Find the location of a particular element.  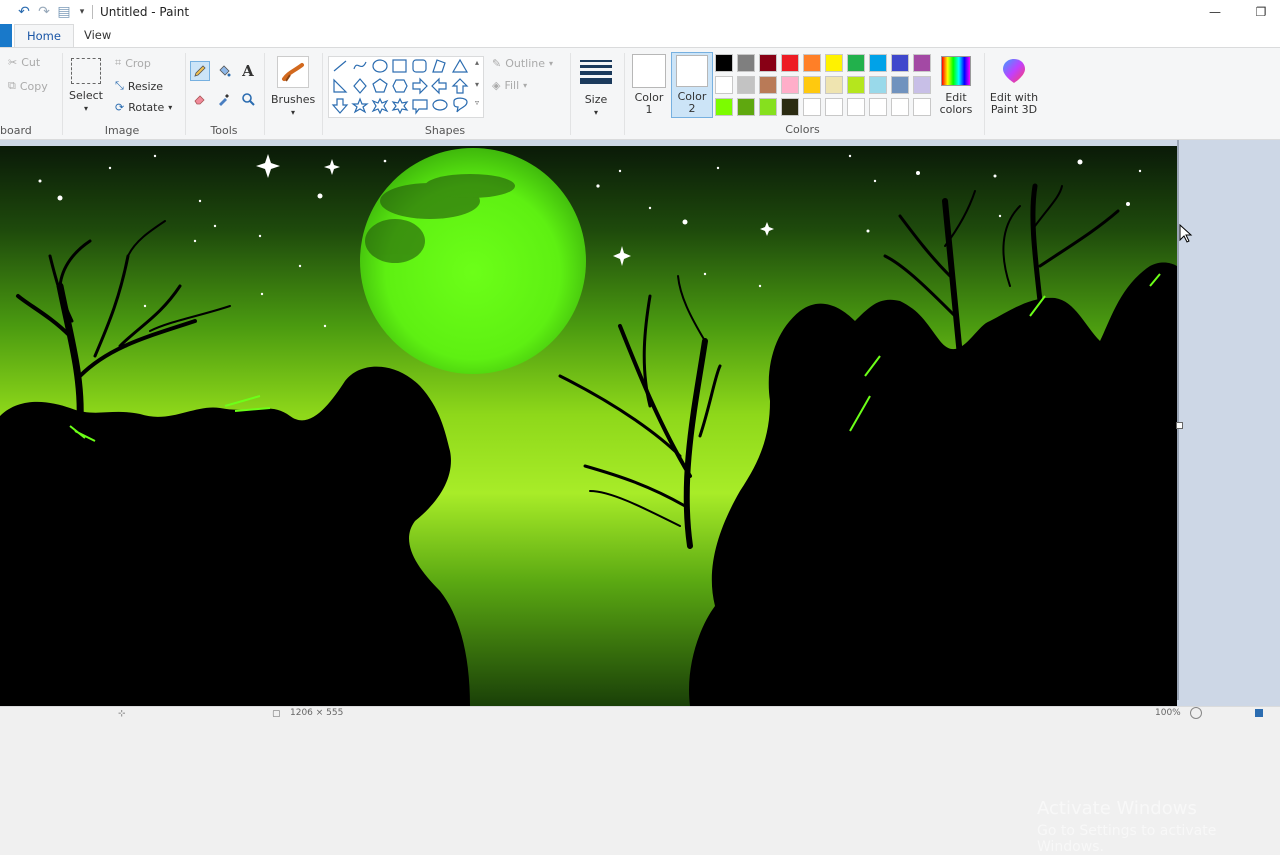

outline-icon: ✎ is located at coordinates (497, 63).